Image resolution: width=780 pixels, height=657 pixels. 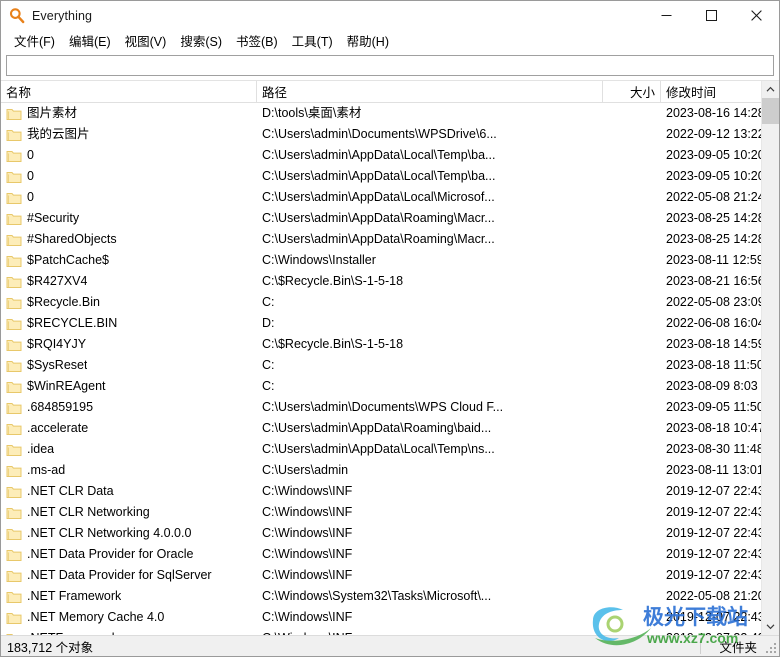 What do you see at coordinates (430, 91) in the screenshot?
I see `column-header-path: 路径` at bounding box center [430, 91].